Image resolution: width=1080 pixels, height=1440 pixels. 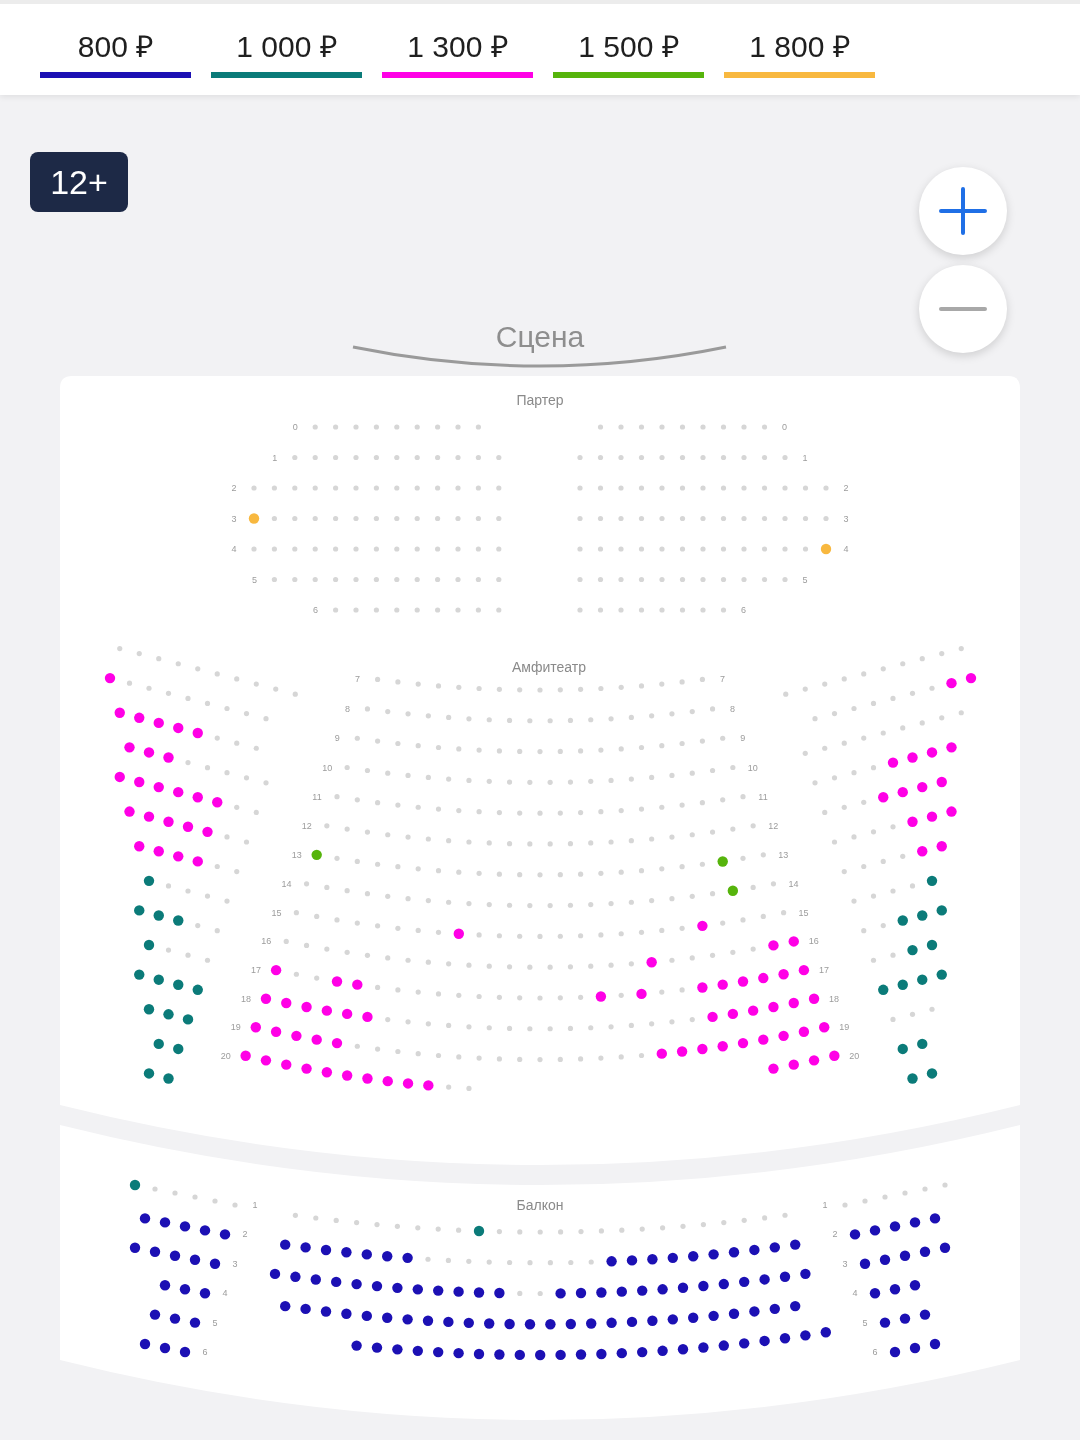 What do you see at coordinates (540, 400) in the screenshot?
I see `section-title: Партер` at bounding box center [540, 400].